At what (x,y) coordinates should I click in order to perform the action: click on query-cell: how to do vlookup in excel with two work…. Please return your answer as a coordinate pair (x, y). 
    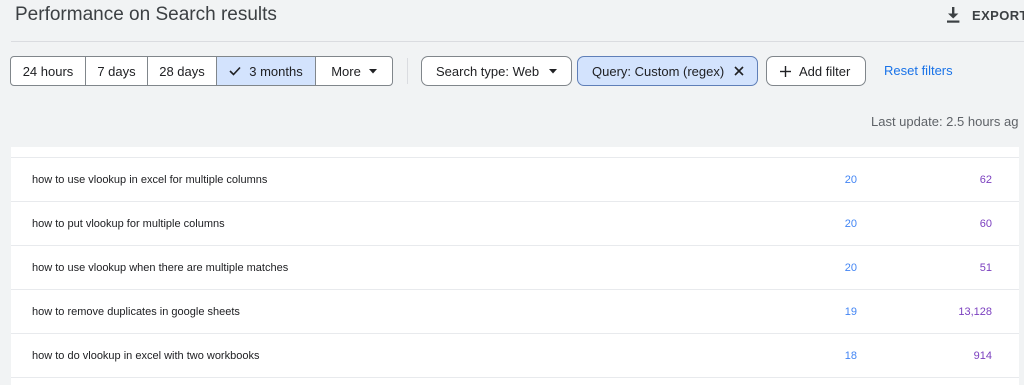
    Looking at the image, I should click on (146, 356).